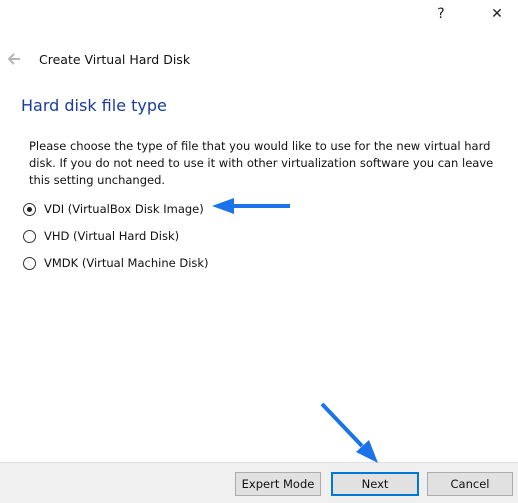 This screenshot has width=518, height=503. What do you see at coordinates (126, 263) in the screenshot?
I see `radio-label: VMDK (Virtual Machine Disk)` at bounding box center [126, 263].